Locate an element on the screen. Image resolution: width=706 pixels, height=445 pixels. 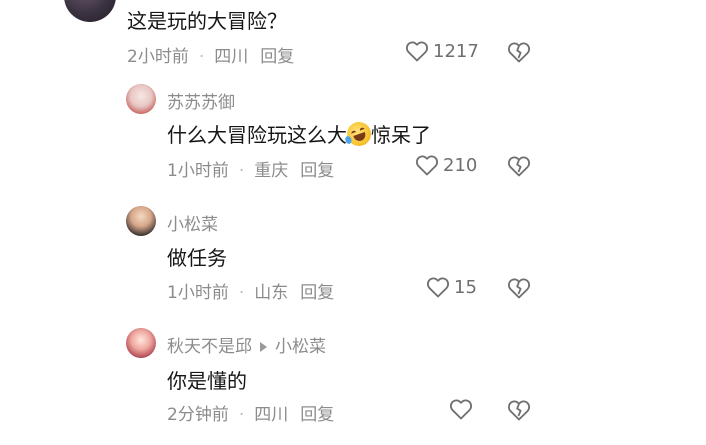
reply-text-part: 惊呆了 is located at coordinates (401, 135).